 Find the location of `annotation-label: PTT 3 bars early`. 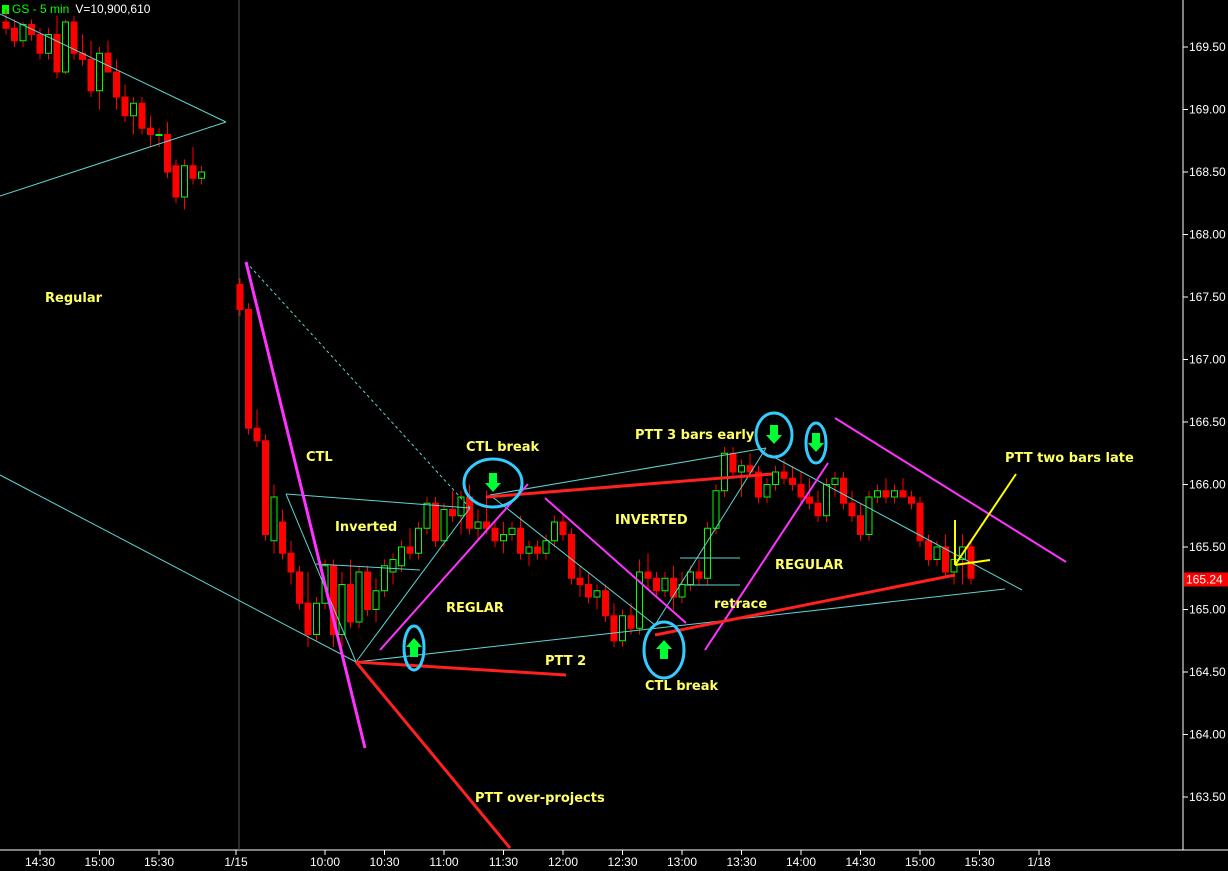

annotation-label: PTT 3 bars early is located at coordinates (695, 435).